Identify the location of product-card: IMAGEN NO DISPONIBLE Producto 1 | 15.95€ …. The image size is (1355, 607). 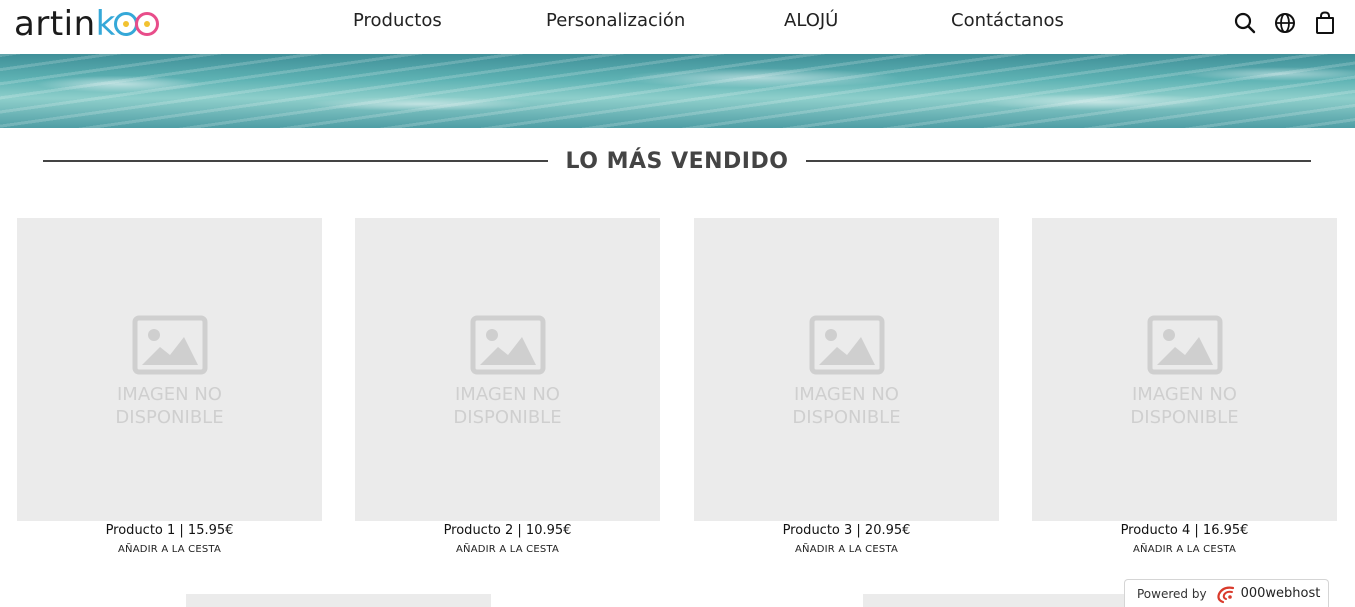
(169, 386).